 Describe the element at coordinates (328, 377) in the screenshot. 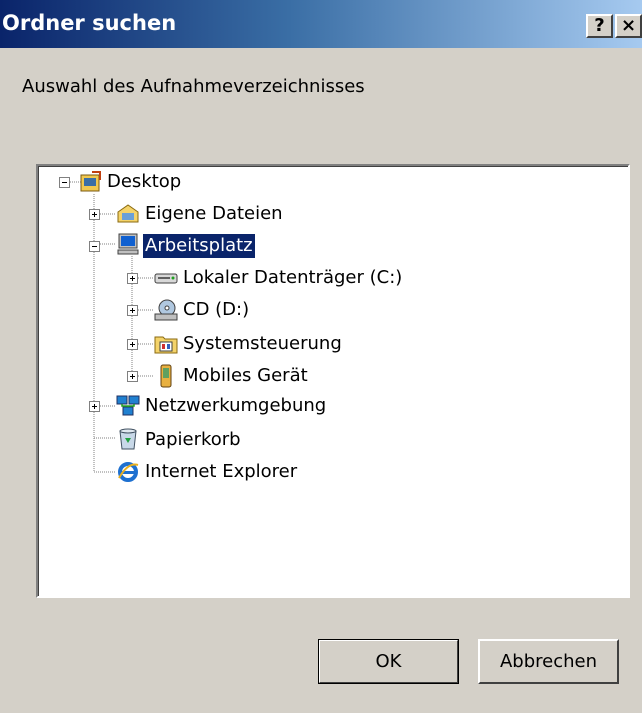

I see `tree-item-mobile-device: Mobiles Gerät` at that location.